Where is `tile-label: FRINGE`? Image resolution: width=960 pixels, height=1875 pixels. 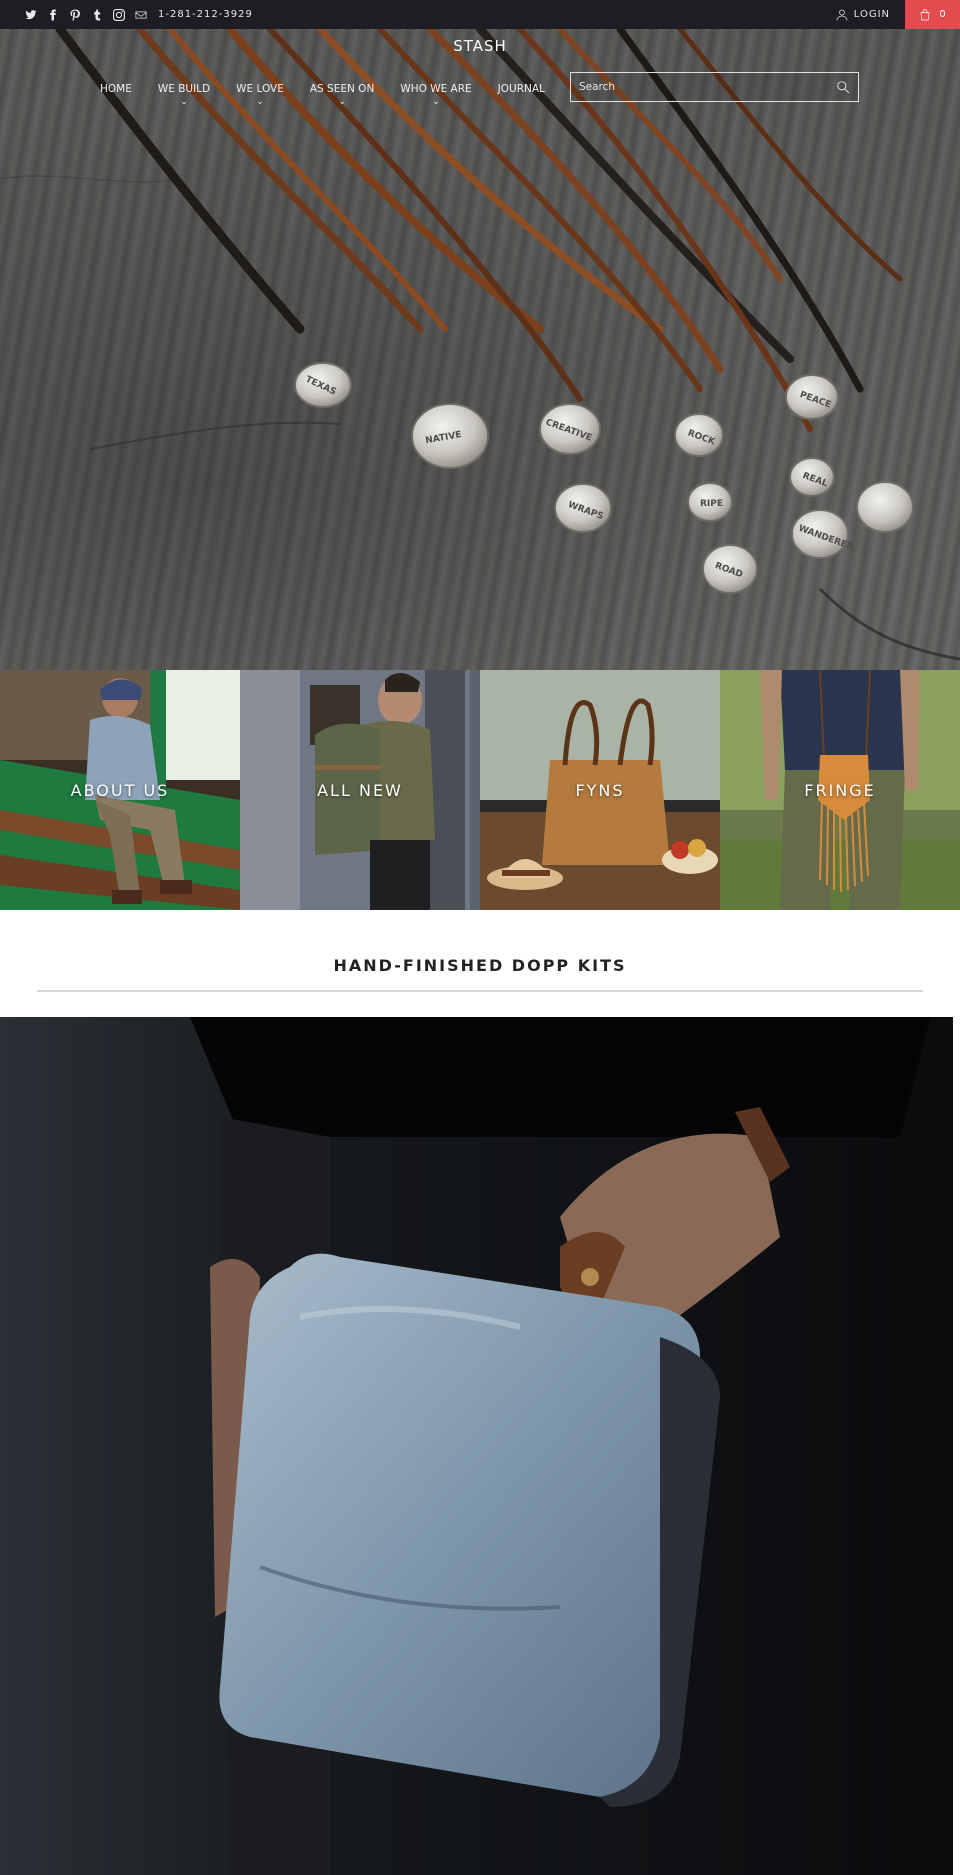
tile-label: FRINGE is located at coordinates (840, 790).